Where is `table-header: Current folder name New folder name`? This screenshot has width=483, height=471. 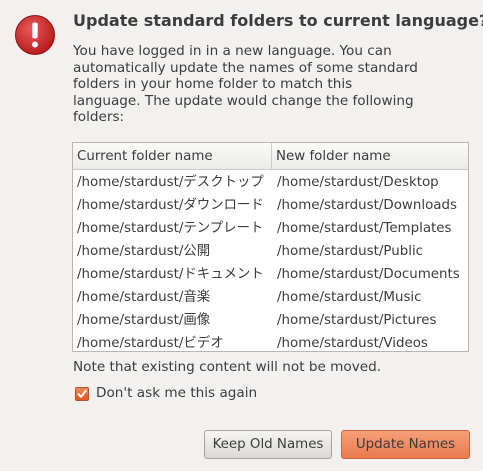 table-header: Current folder name New folder name is located at coordinates (270, 156).